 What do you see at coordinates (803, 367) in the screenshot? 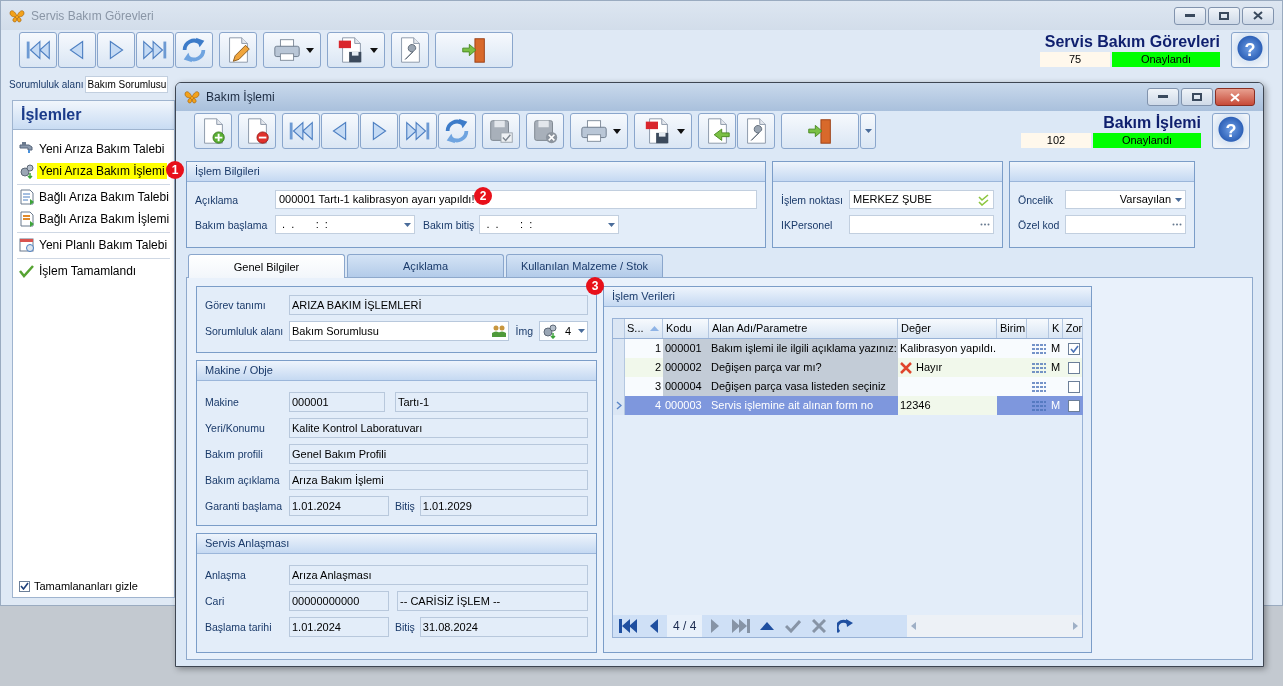
I see `table-cell: Değişen parça var mı?` at bounding box center [803, 367].